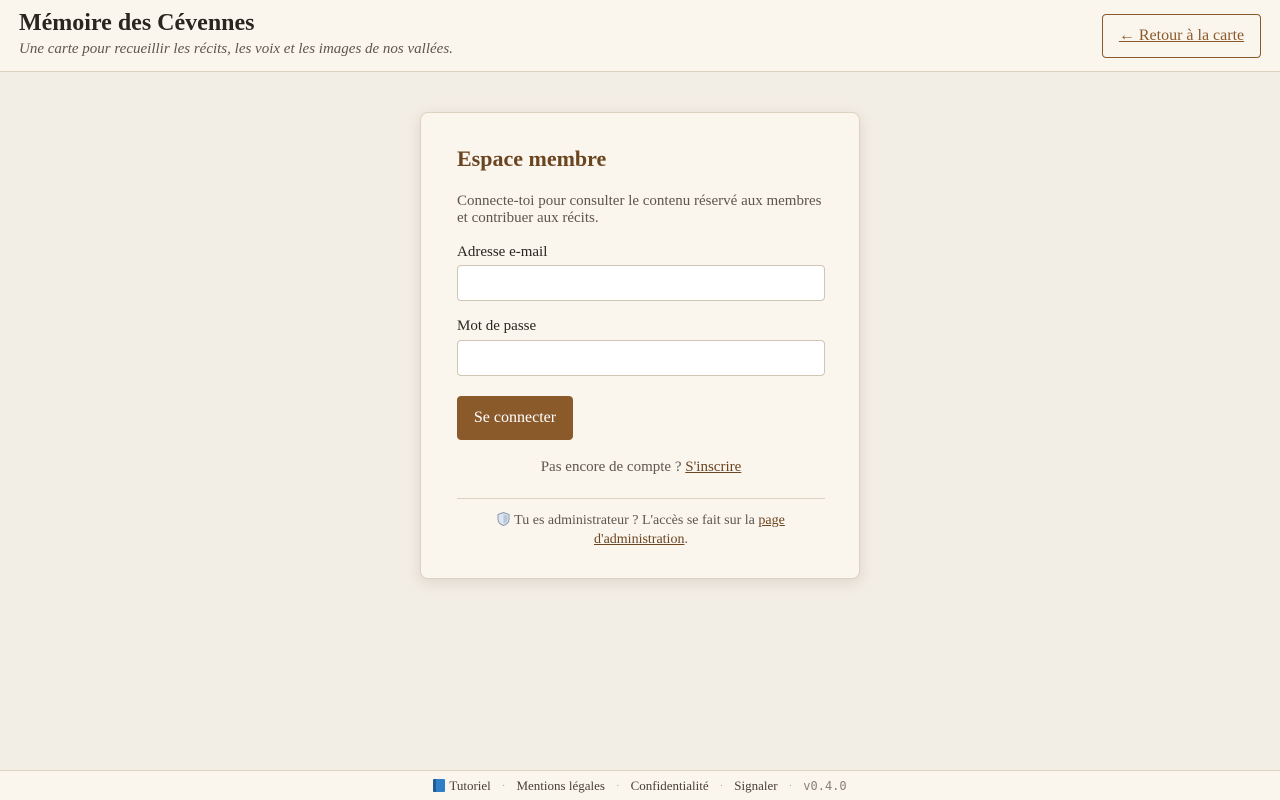  I want to click on footer-legal-link: Mentions légales, so click(560, 786).